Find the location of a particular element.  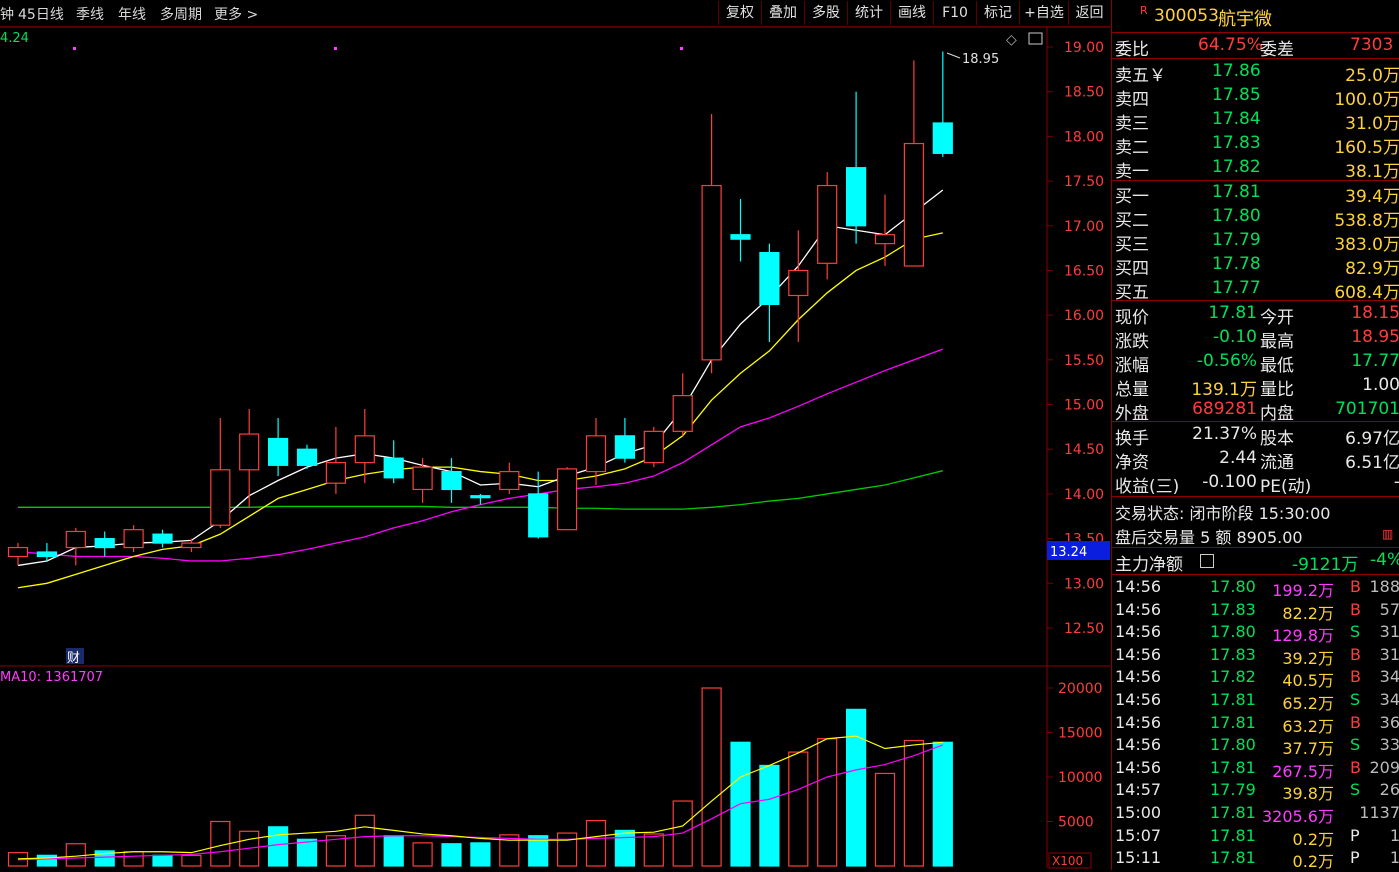

stat-label: 换手 is located at coordinates (1132, 439).